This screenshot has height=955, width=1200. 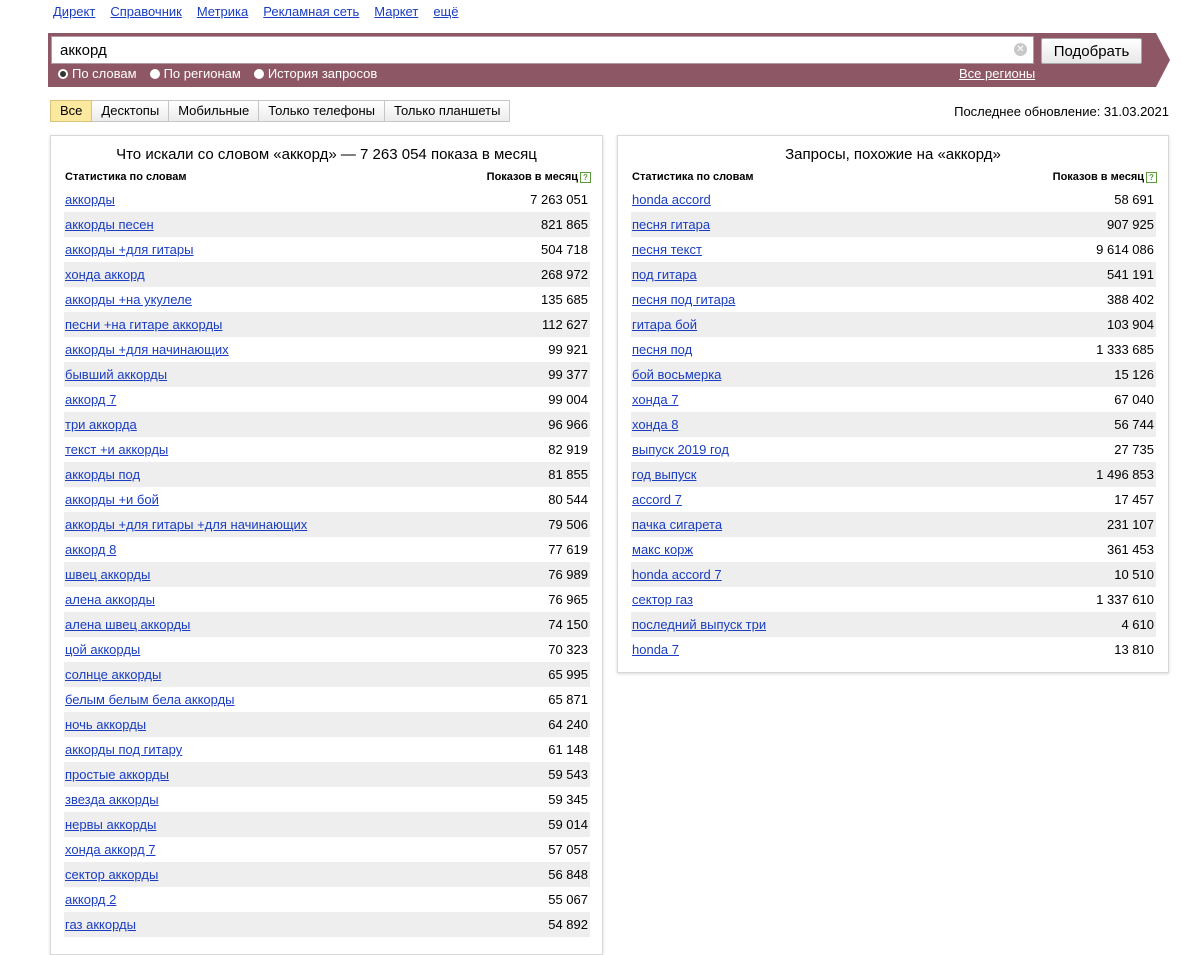 I want to click on query-link: honda accord 7, so click(x=677, y=574).